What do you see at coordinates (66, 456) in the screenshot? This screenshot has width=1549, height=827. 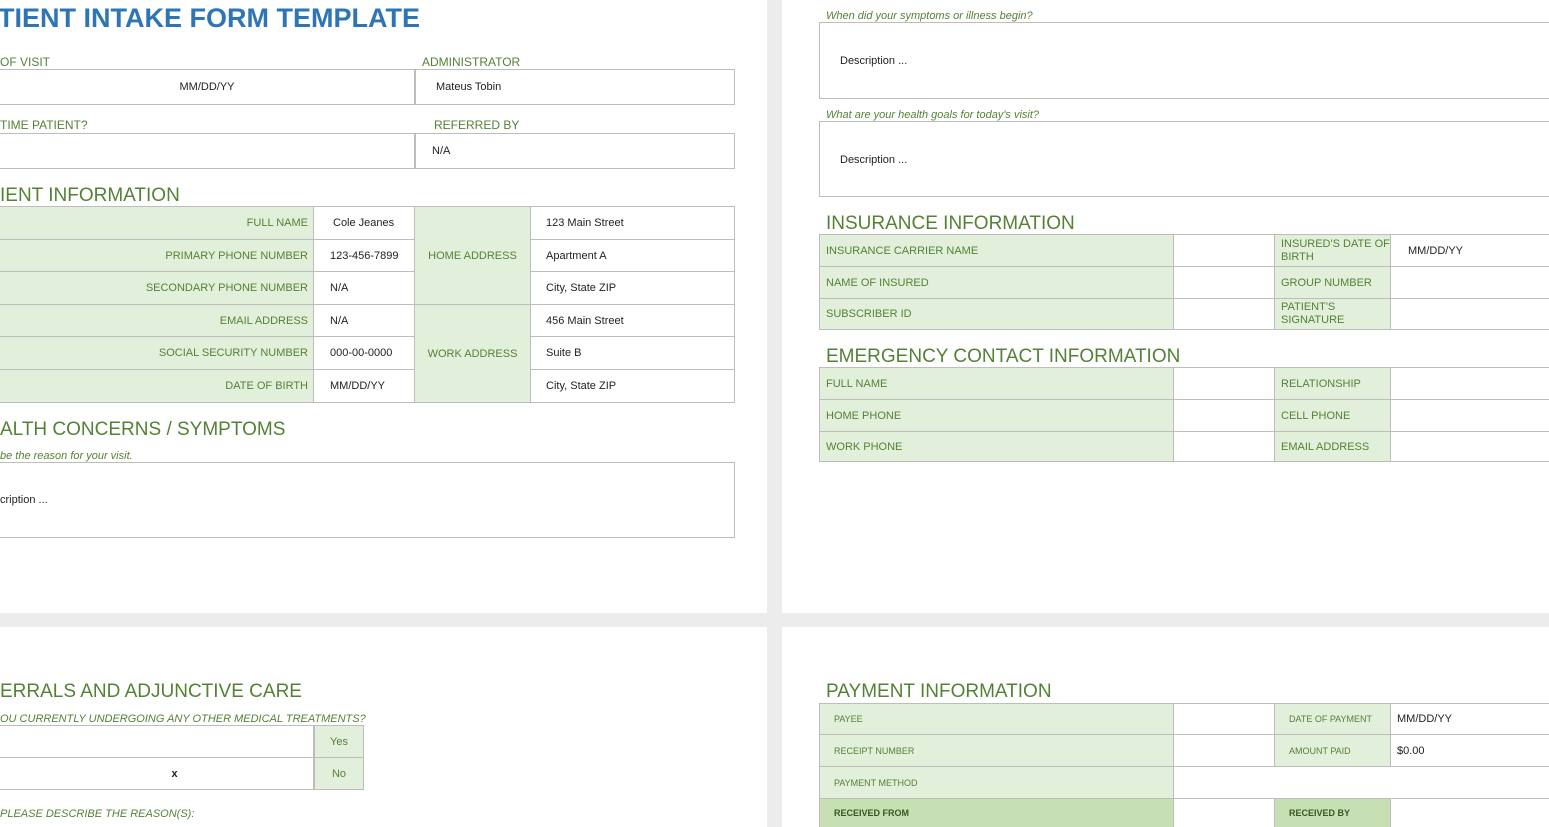 I see `visit-reason-question: be the reason for your visit.` at bounding box center [66, 456].